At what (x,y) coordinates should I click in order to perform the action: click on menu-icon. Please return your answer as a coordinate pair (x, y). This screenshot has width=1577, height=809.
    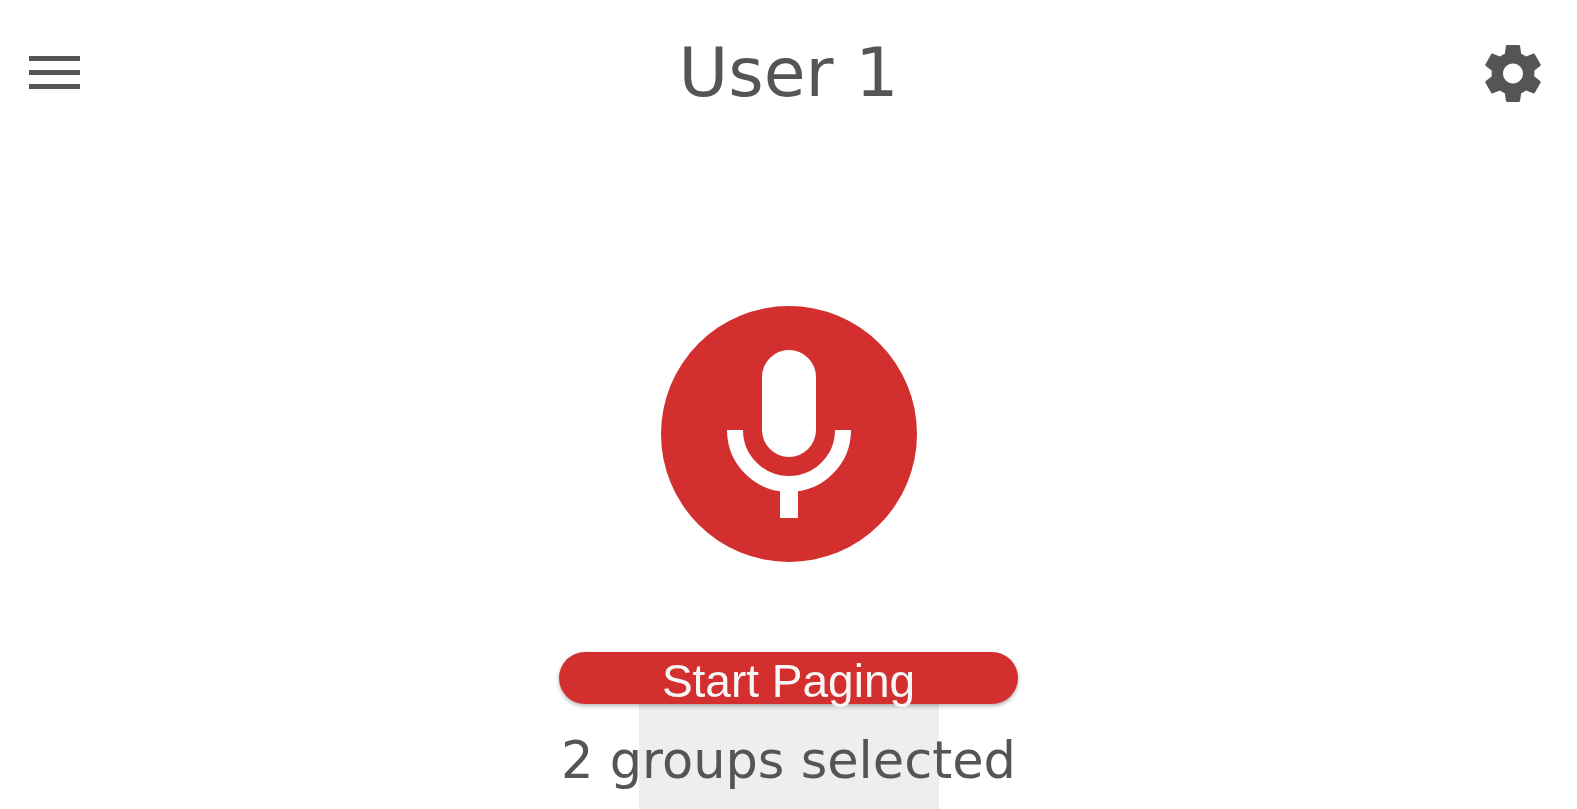
    Looking at the image, I should click on (54, 73).